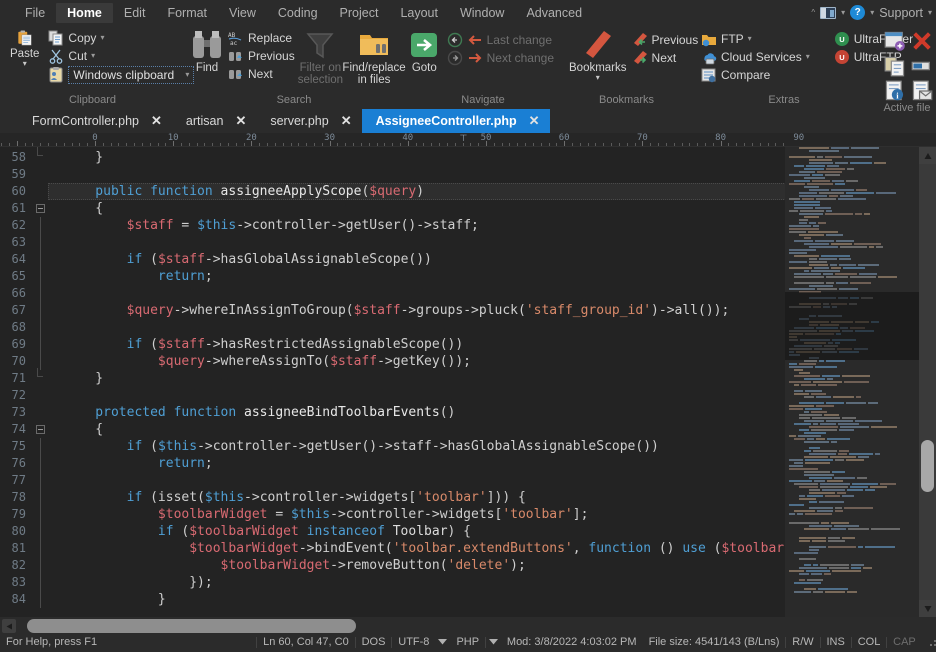 This screenshot has width=936, height=652. Describe the element at coordinates (374, 57) in the screenshot. I see `find-replace-in-files-button: Find/replace in files` at that location.